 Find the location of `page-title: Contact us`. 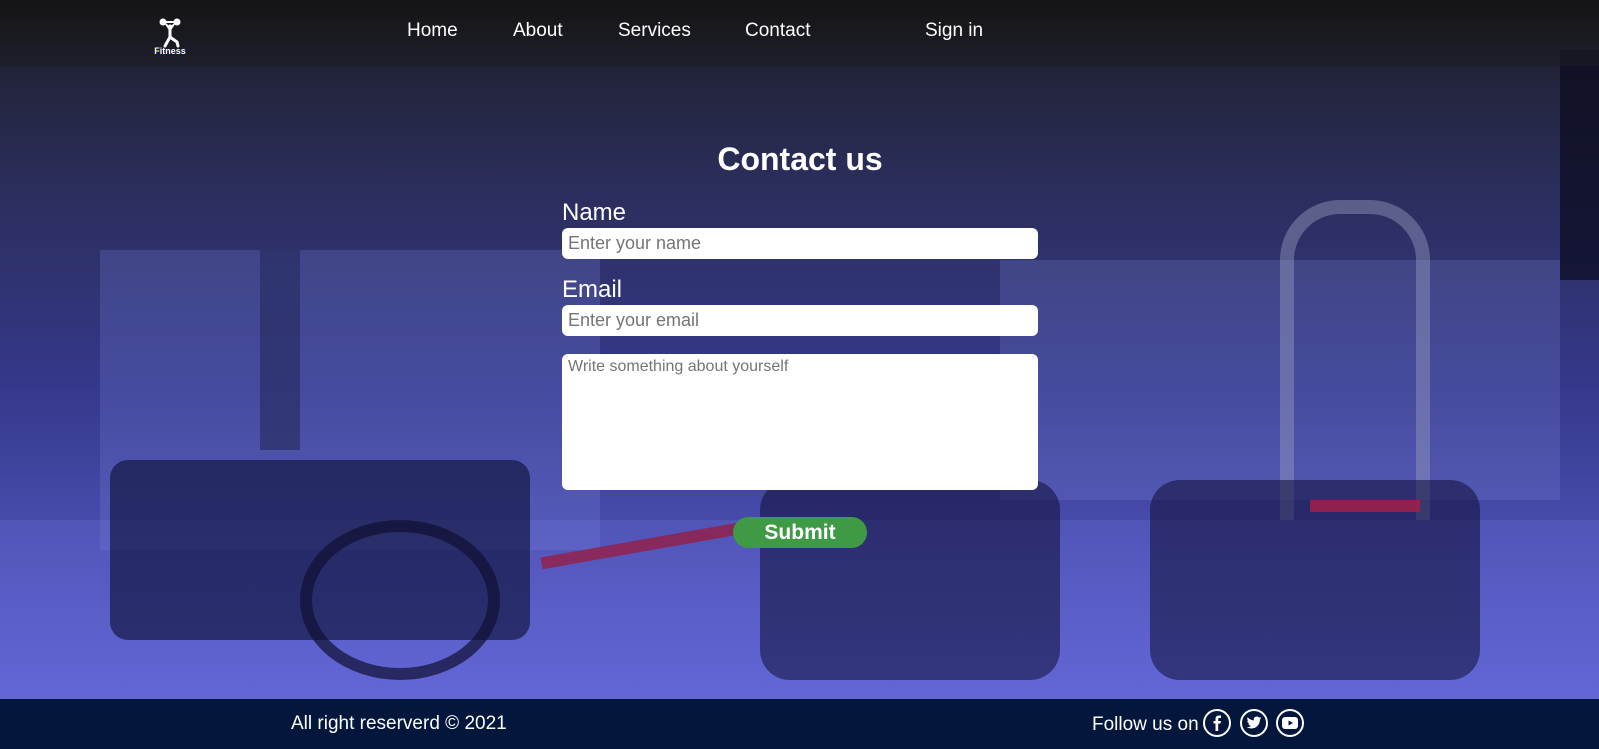

page-title: Contact us is located at coordinates (800, 159).